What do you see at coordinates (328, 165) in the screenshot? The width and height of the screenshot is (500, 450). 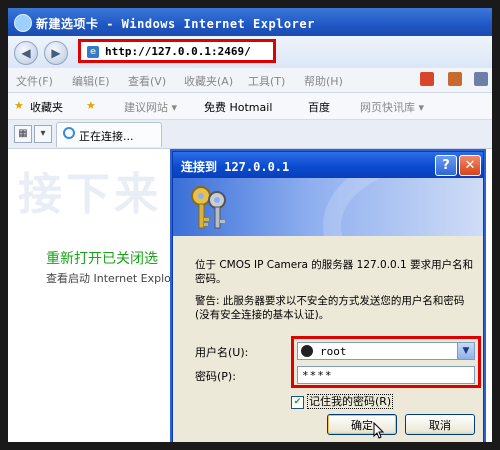 I see `dialog-title-bar: 连接到 127.0.0.1 ? ✕` at bounding box center [328, 165].